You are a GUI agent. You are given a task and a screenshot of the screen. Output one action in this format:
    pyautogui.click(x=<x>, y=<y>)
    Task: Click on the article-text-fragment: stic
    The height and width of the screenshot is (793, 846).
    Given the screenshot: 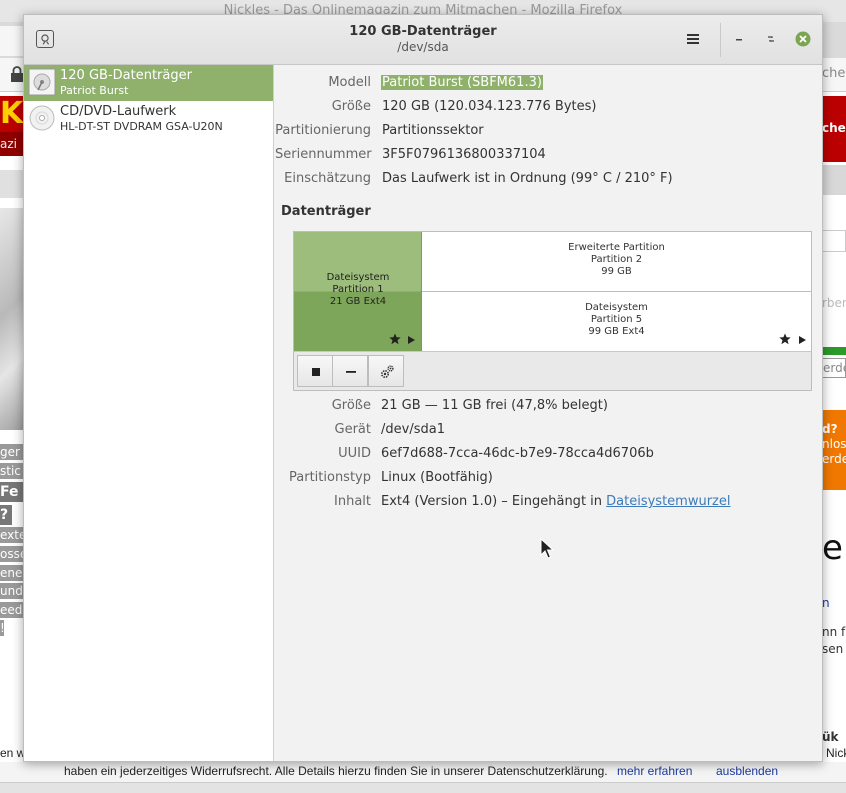 What is the action you would take?
    pyautogui.click(x=12, y=471)
    